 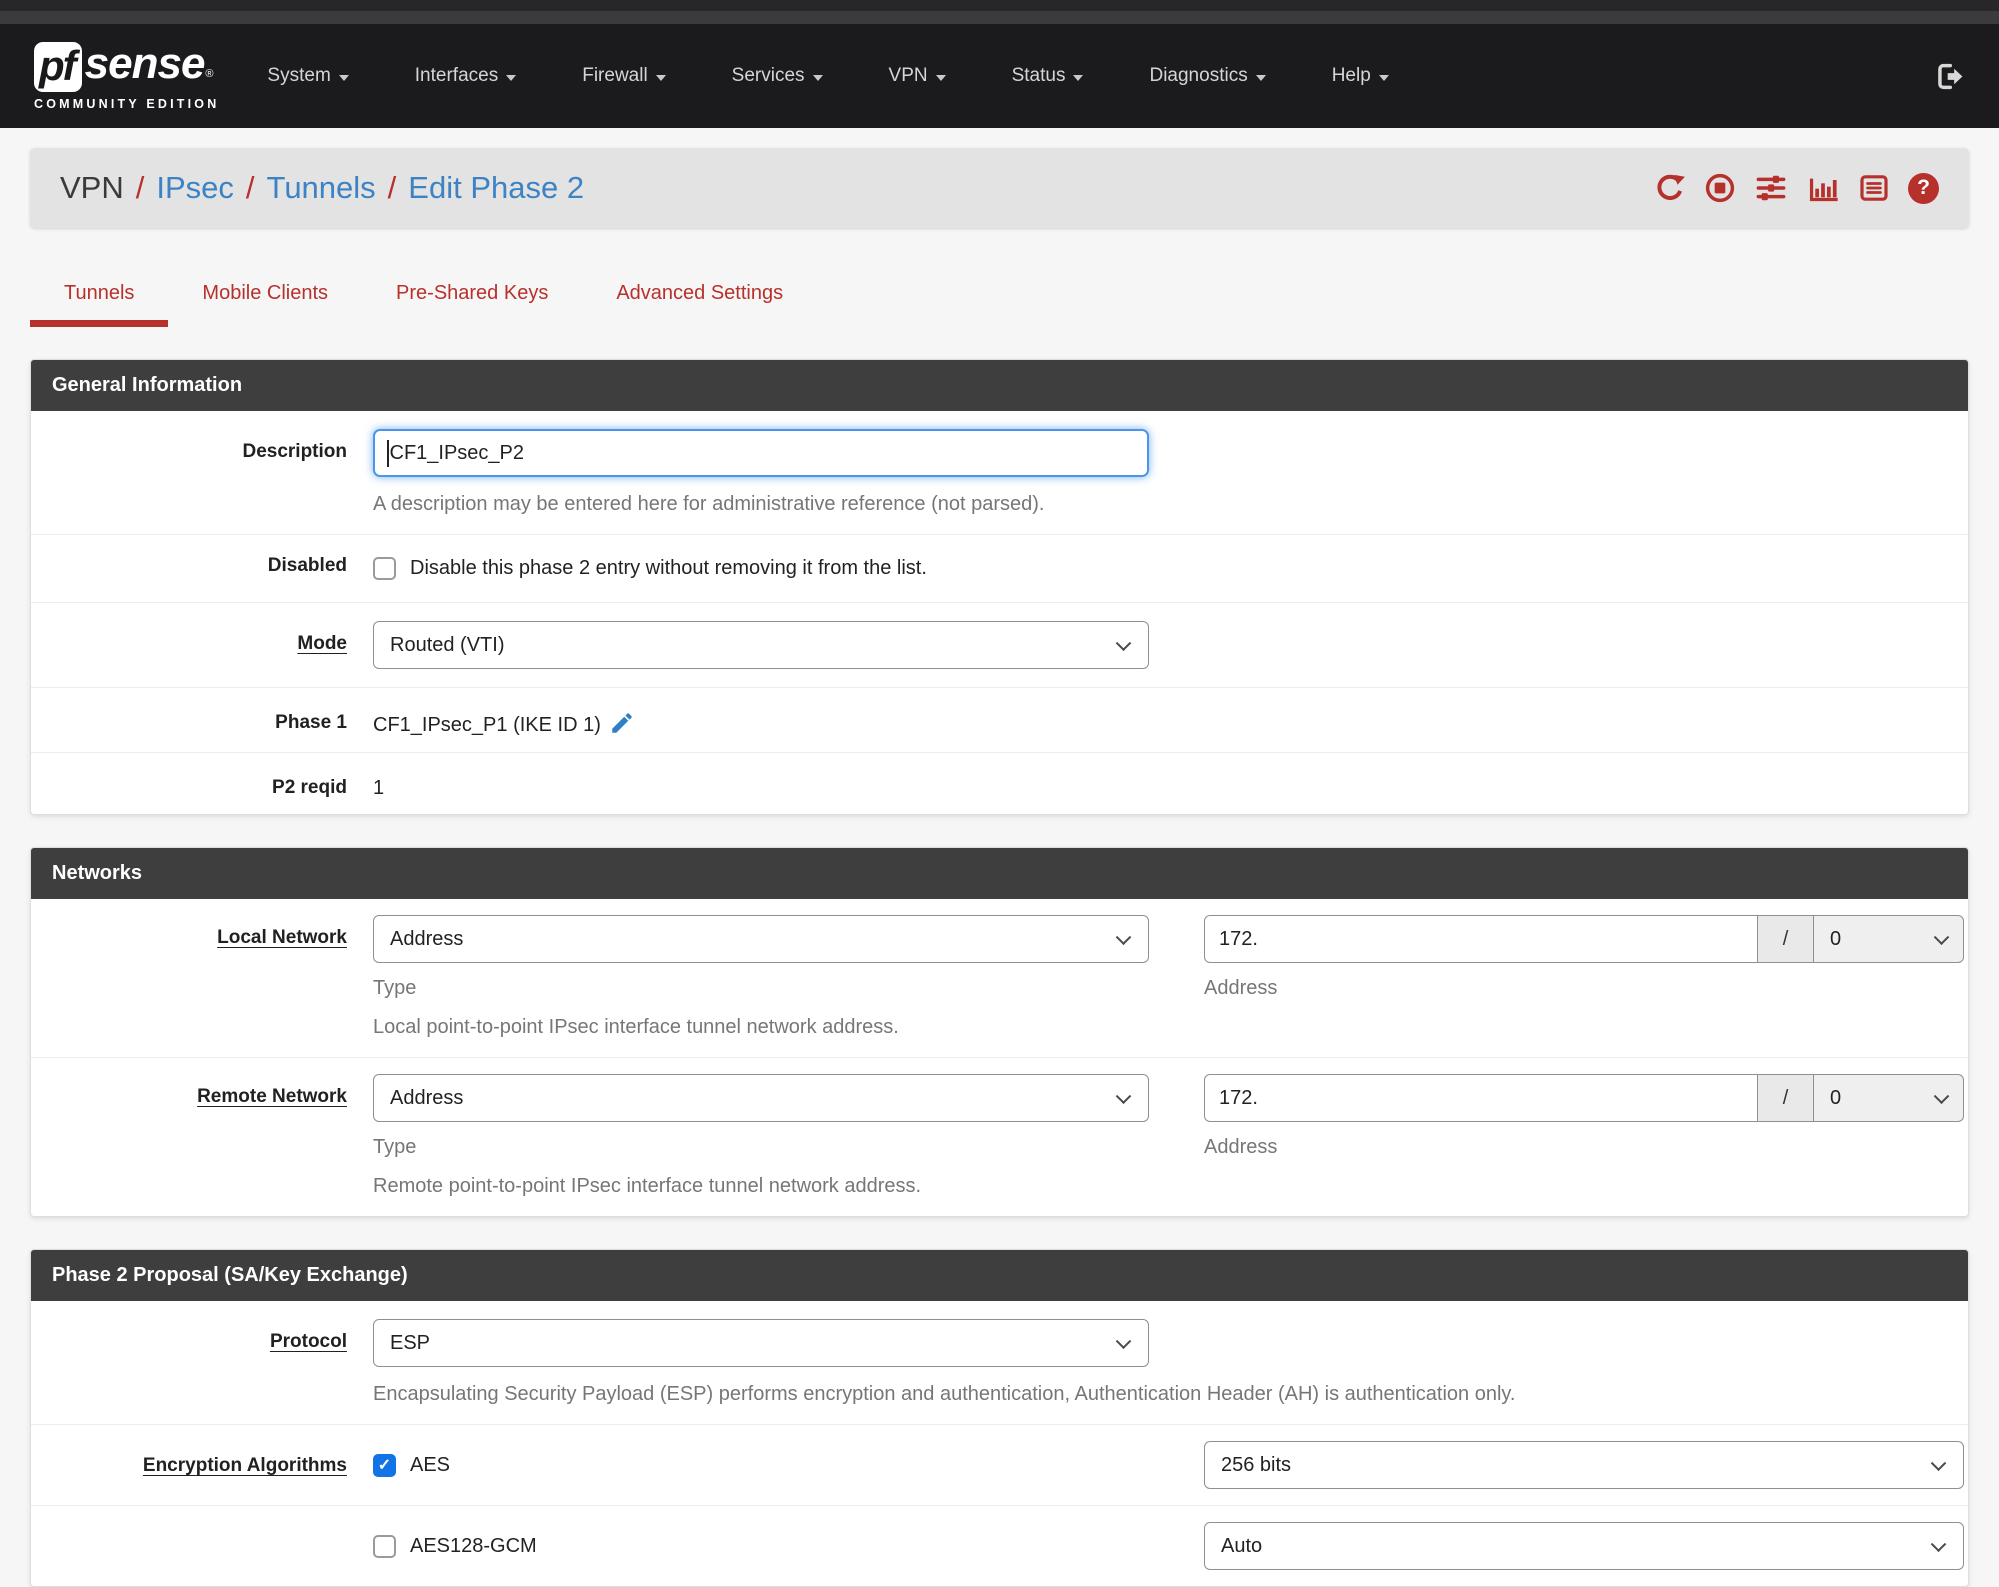 What do you see at coordinates (999, 873) in the screenshot?
I see `panel-title: Networks` at bounding box center [999, 873].